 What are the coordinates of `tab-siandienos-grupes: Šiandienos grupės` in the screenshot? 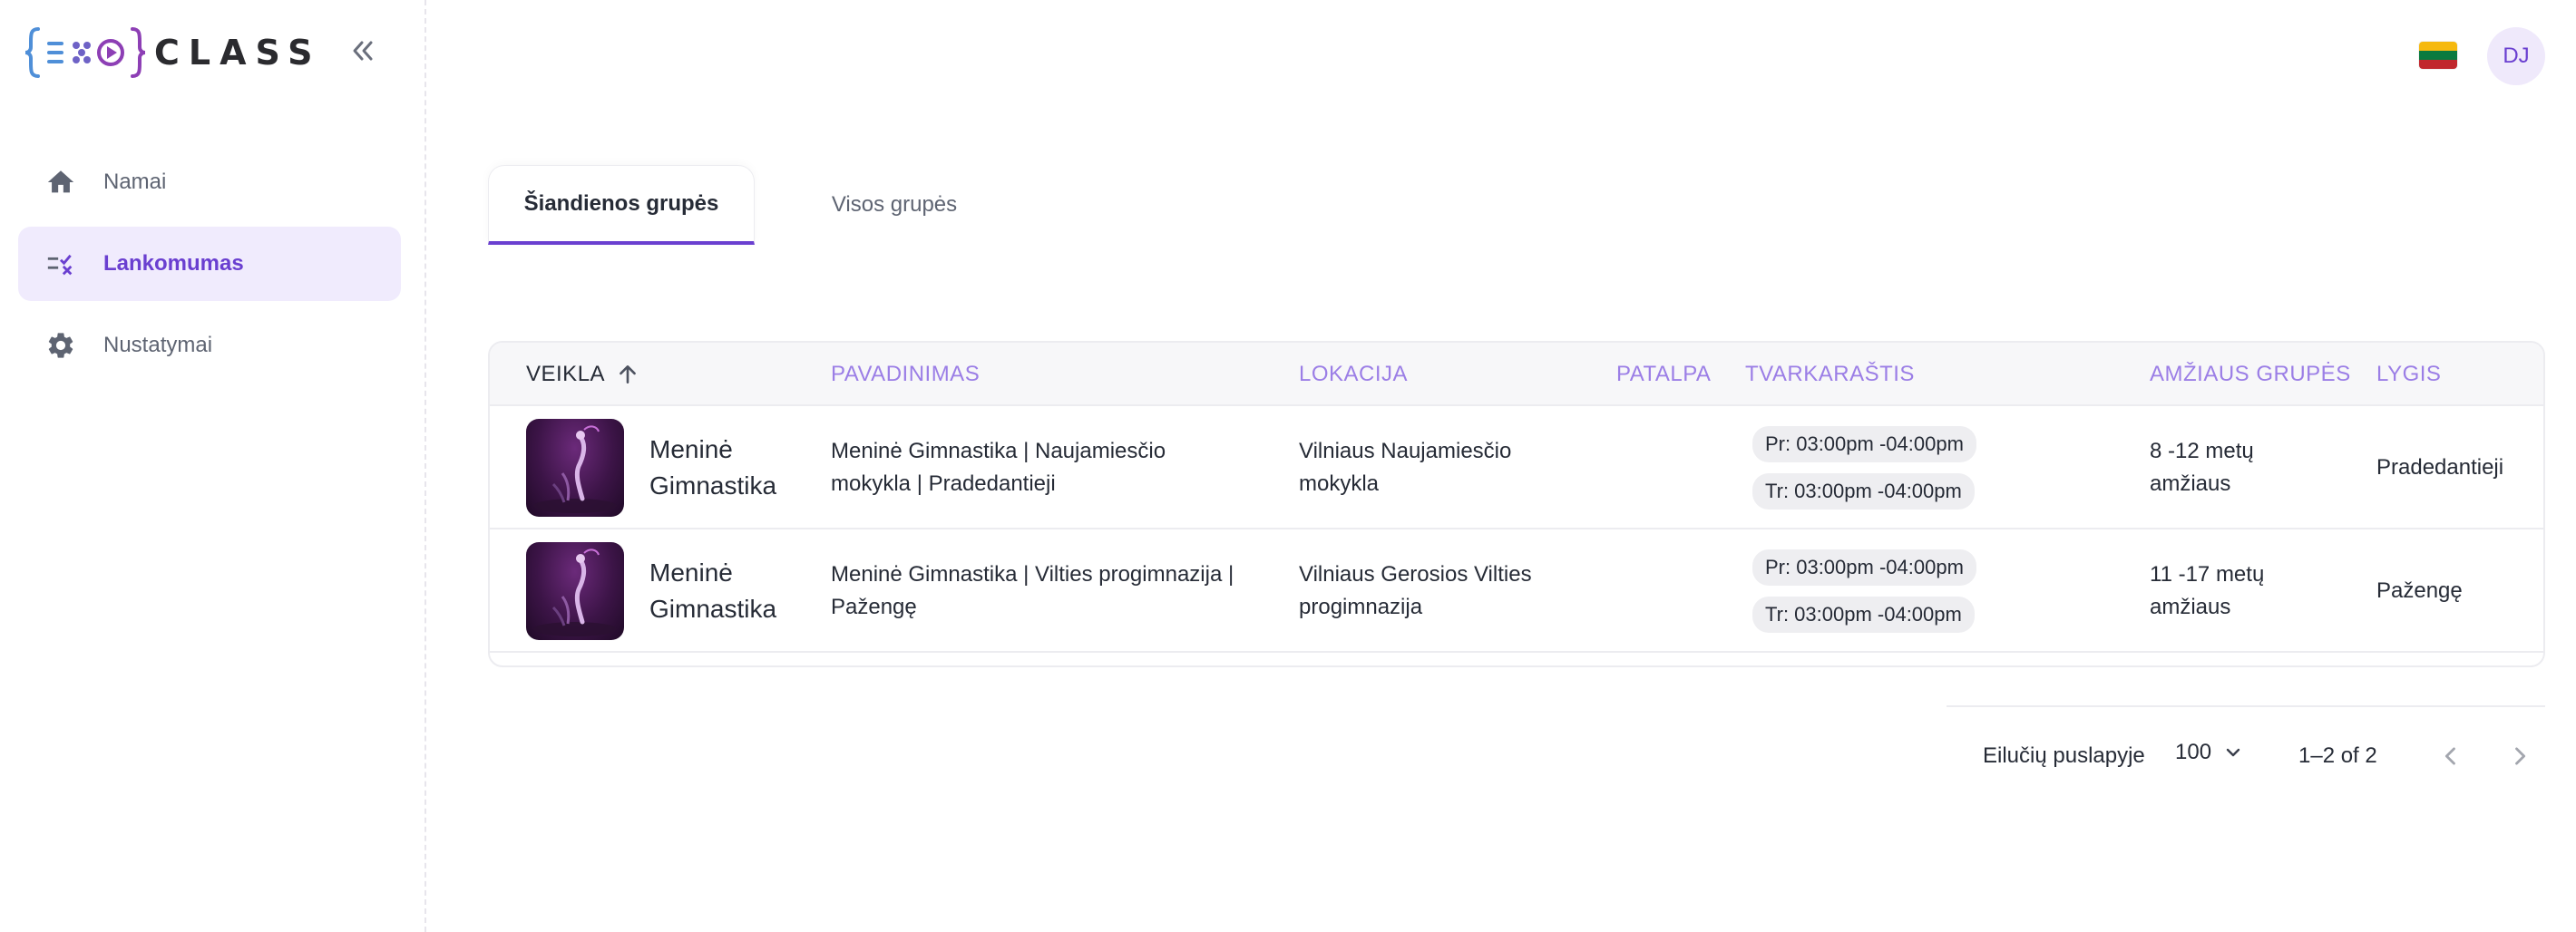 It's located at (621, 205).